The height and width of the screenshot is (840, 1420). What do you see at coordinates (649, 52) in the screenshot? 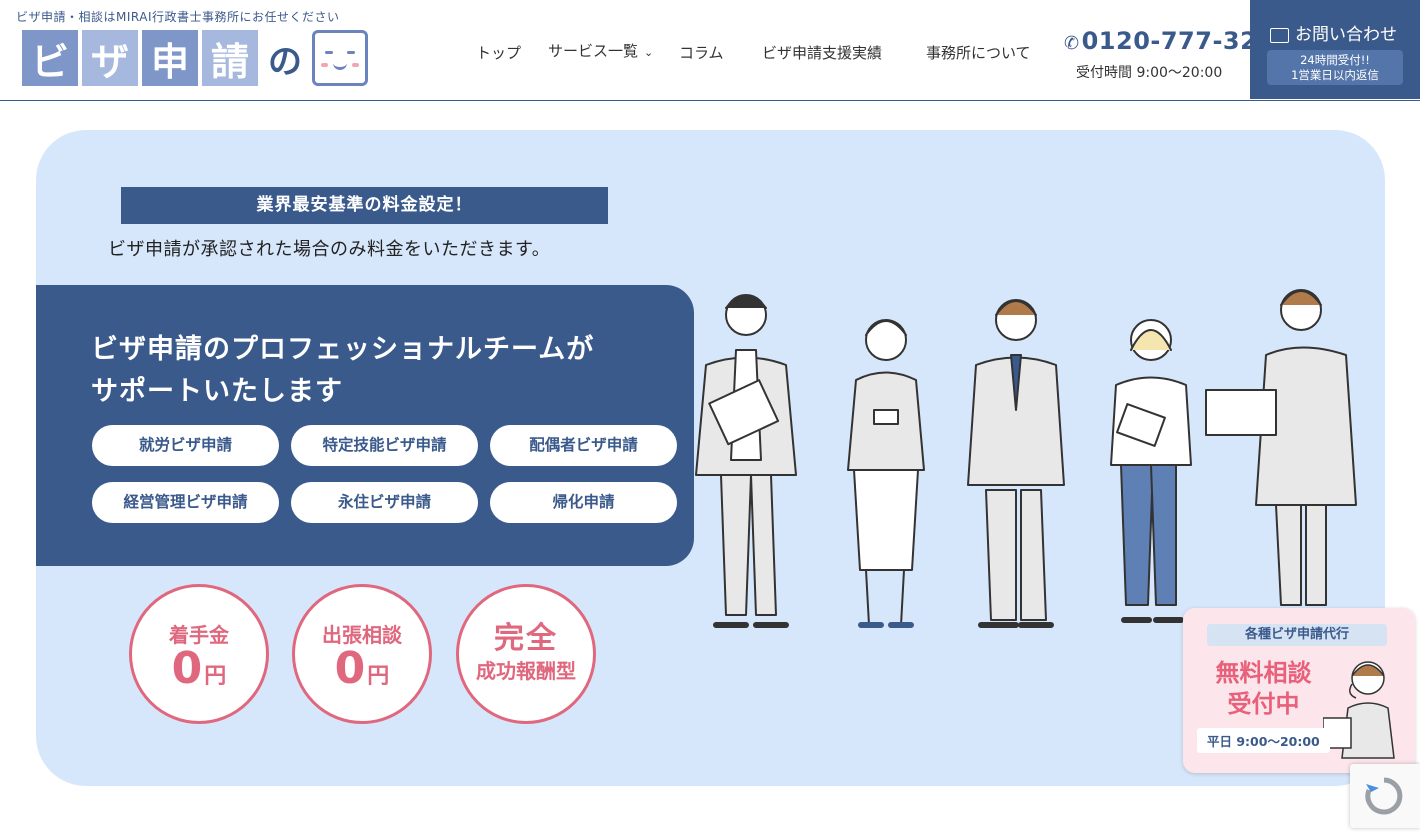
I see `chevron-down-icon: ⌄` at bounding box center [649, 52].